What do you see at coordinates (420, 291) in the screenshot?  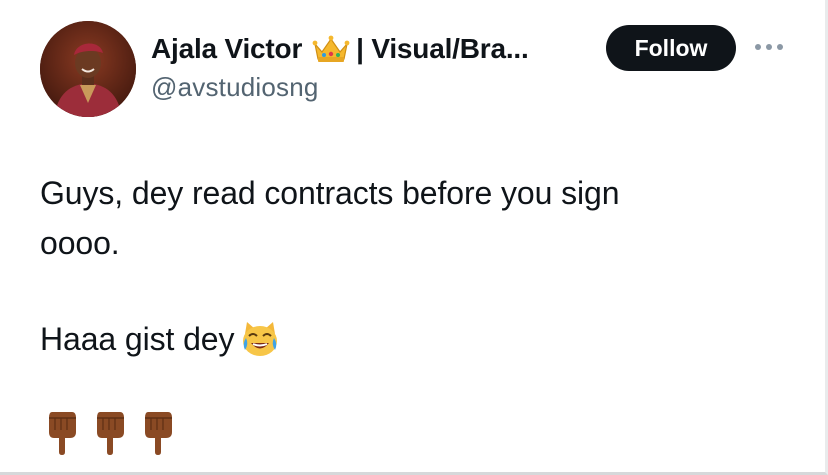 I see `tweet-paragraph-gap` at bounding box center [420, 291].